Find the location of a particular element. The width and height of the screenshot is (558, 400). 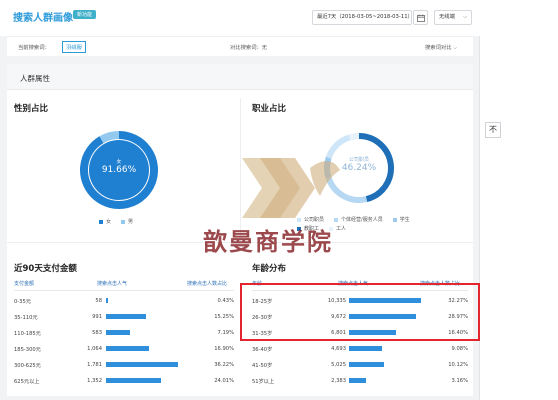

payment-row-label: 300-625元 is located at coordinates (27, 366).